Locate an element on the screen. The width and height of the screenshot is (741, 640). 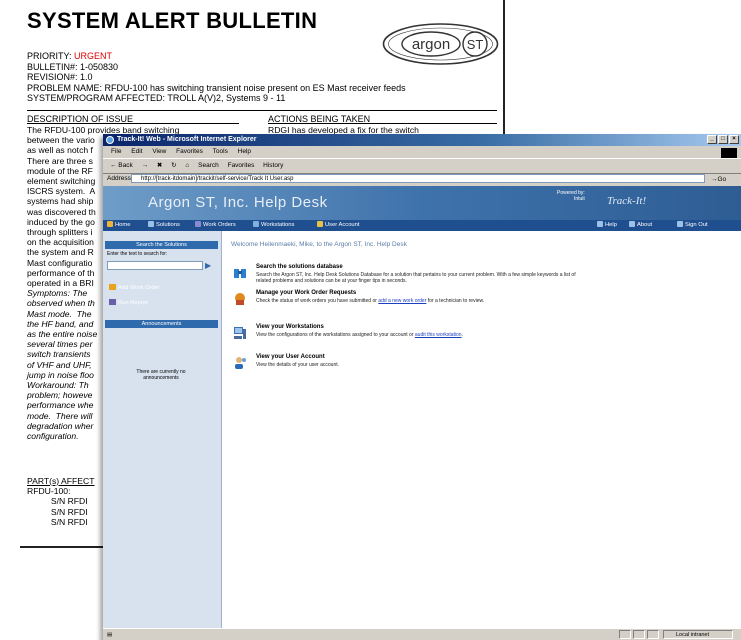
add-work-order-link: Add Work Order is located at coordinates (134, 288).